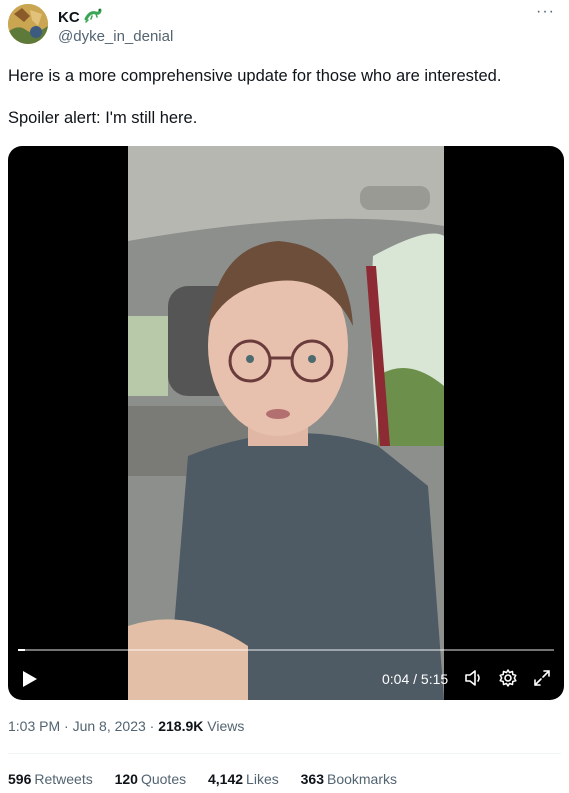 The width and height of the screenshot is (569, 793). I want to click on quotes-label: Quotes, so click(163, 779).